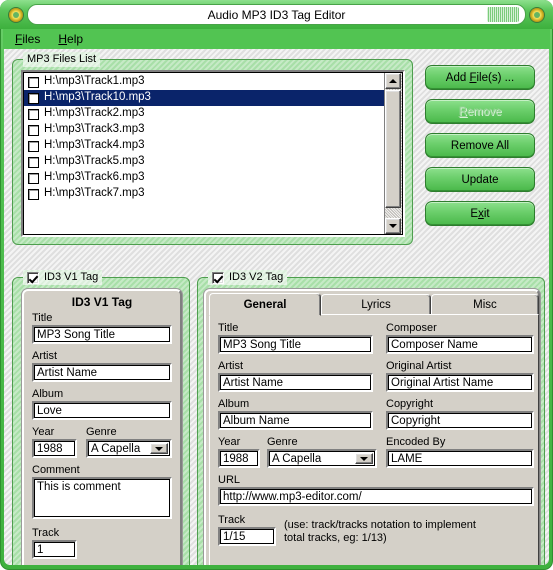 This screenshot has width=553, height=570. I want to click on v2-composer-label: Composer, so click(411, 328).